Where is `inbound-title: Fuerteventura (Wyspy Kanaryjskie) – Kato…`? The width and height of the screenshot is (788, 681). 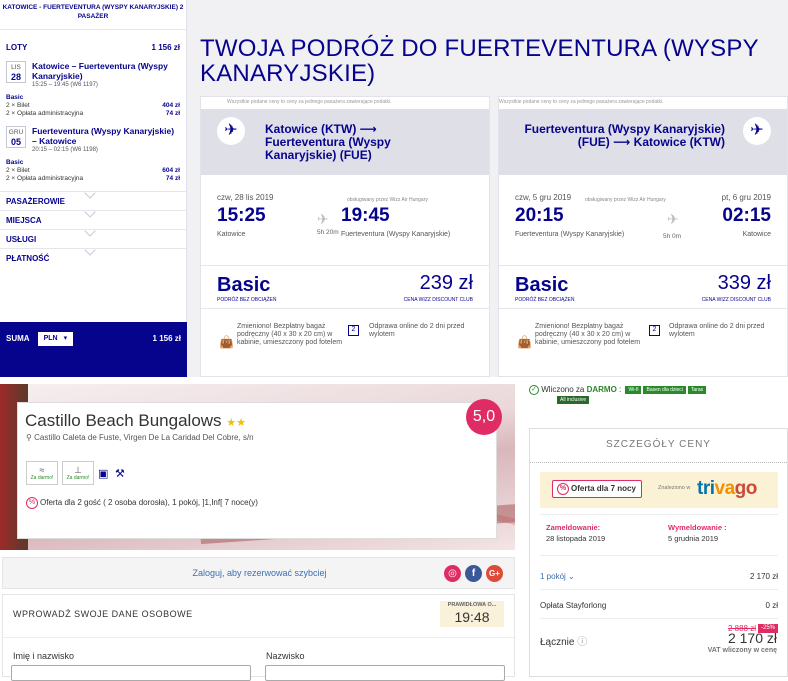
inbound-title: Fuerteventura (Wyspy Kanaryjskie) – Kato… is located at coordinates (103, 139).